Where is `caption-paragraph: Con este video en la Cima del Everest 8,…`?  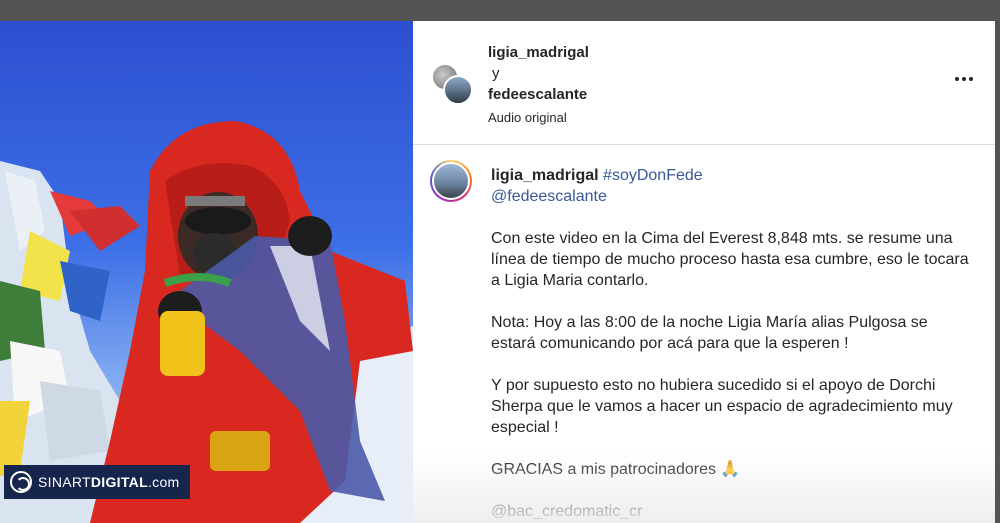
caption-paragraph: Con este video en la Cima del Everest 8,… is located at coordinates (730, 259).